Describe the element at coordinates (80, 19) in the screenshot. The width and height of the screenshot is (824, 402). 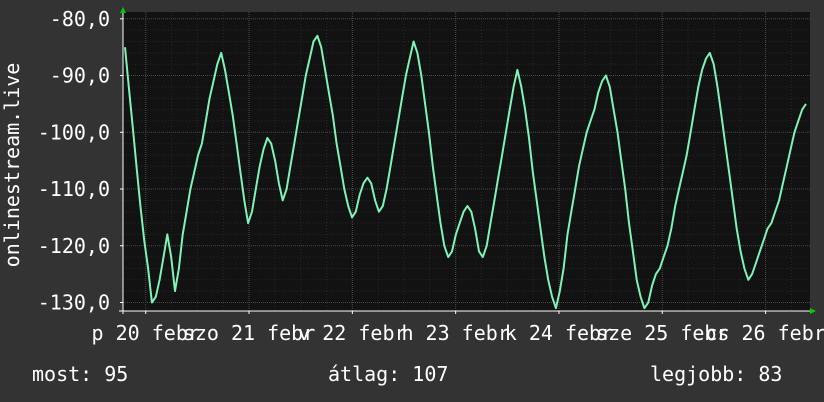
I see `y-tick-label: -80,0` at that location.